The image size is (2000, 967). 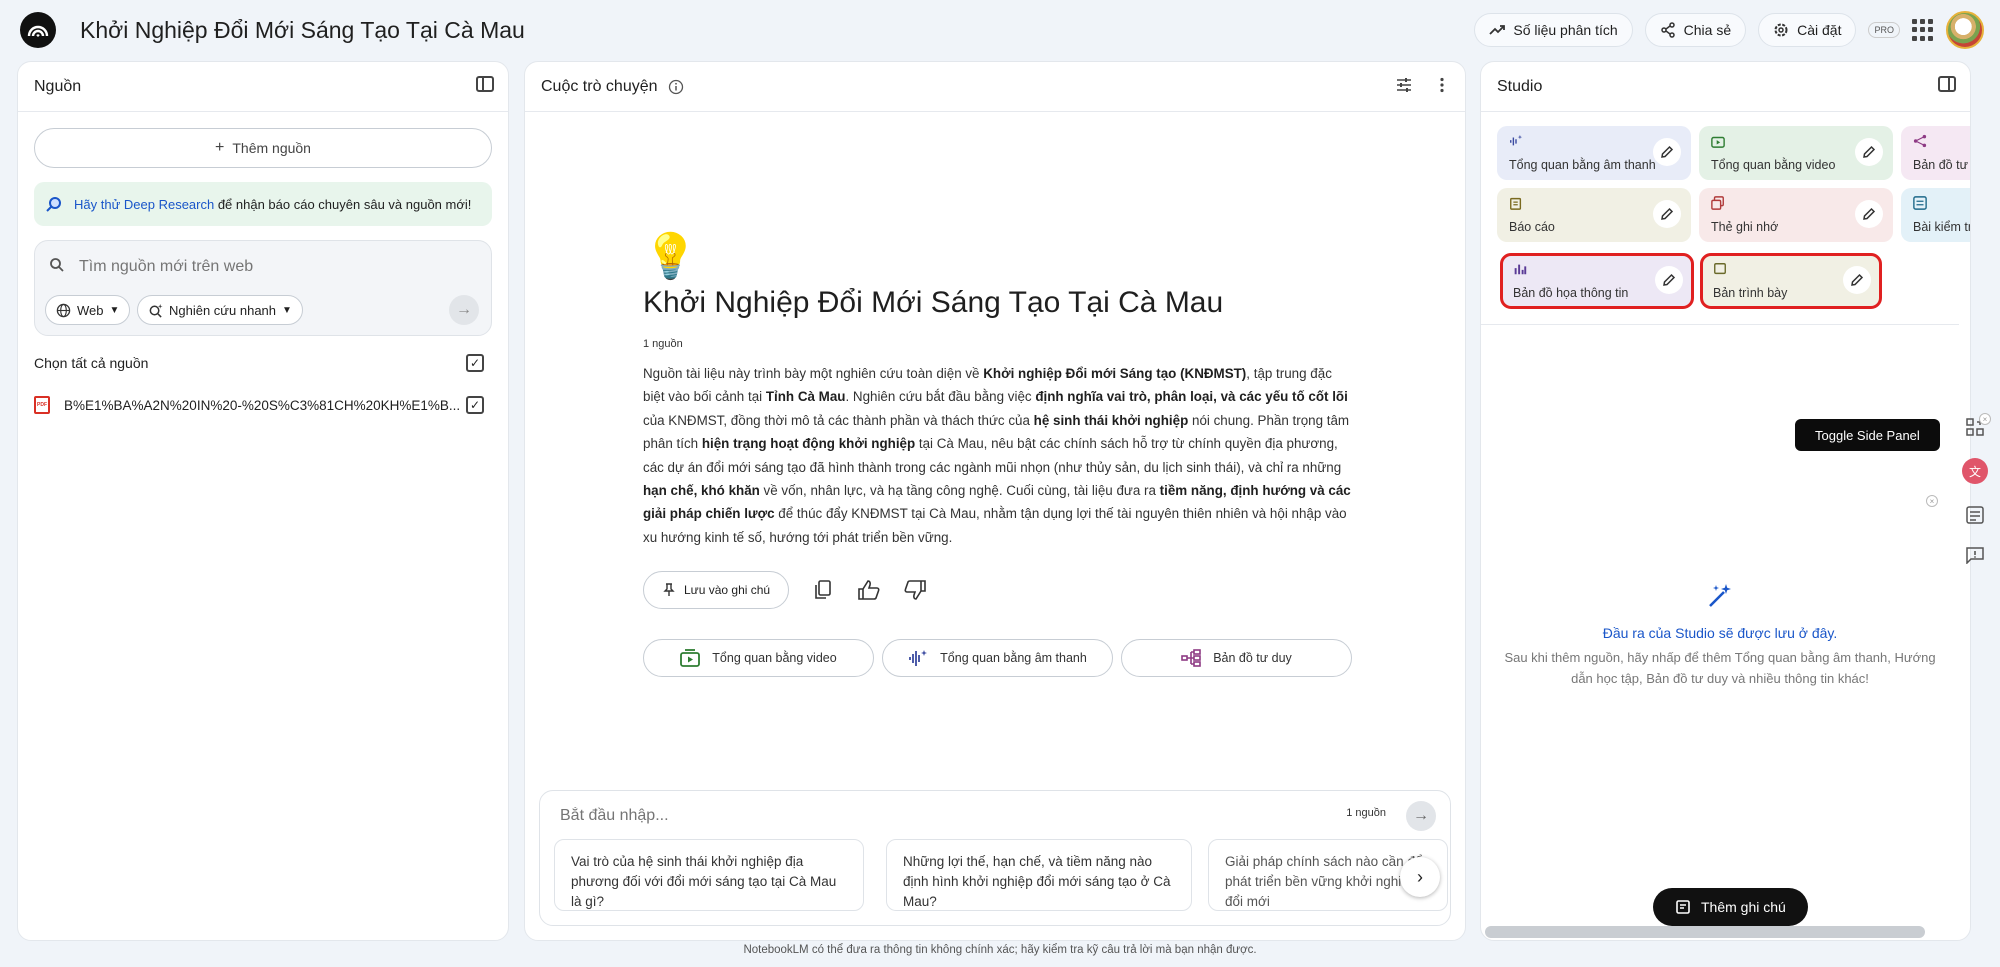 I want to click on magic-wand-icon, so click(x=1720, y=595).